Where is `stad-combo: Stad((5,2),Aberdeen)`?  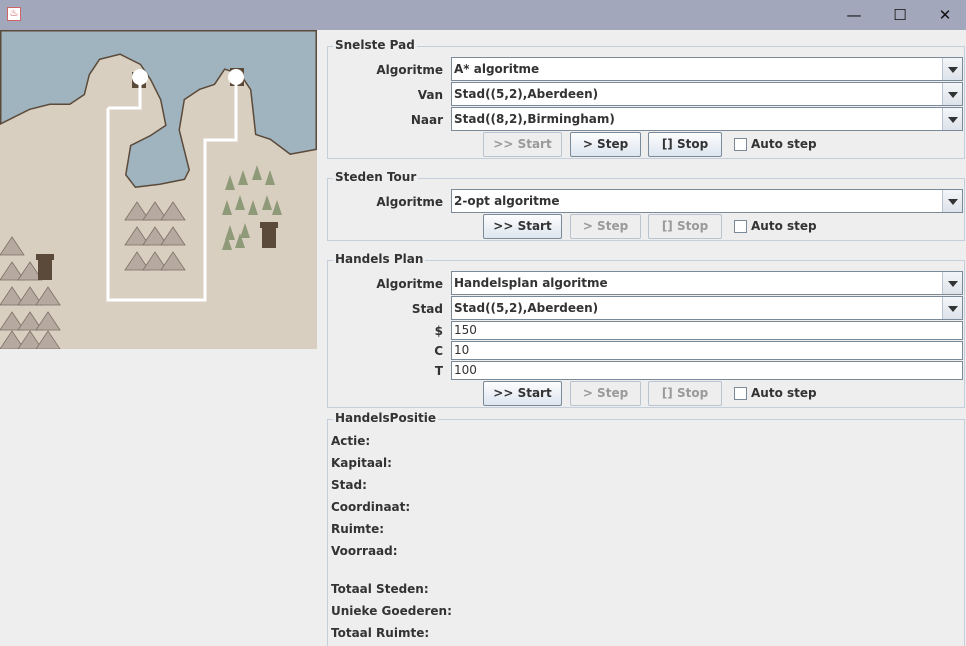
stad-combo: Stad((5,2),Aberdeen) is located at coordinates (707, 308).